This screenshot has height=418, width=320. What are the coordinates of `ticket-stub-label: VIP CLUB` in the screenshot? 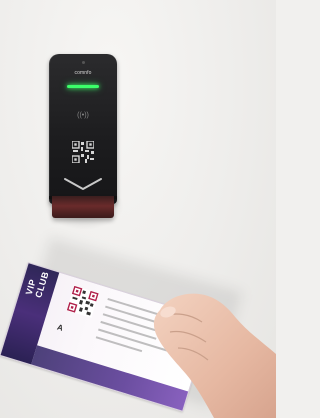 It's located at (37, 284).